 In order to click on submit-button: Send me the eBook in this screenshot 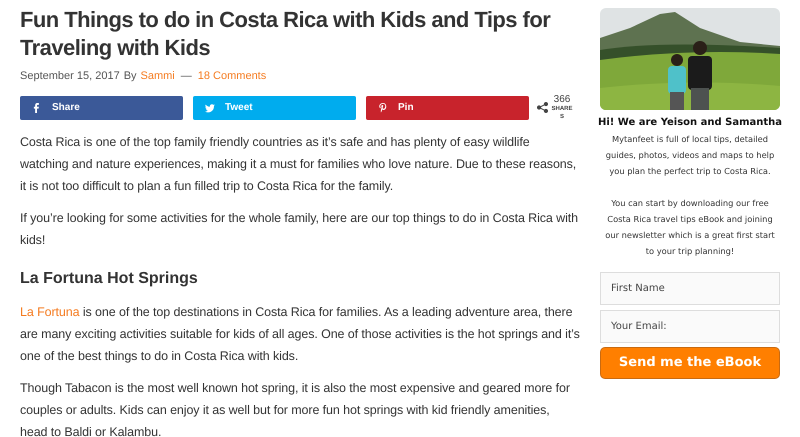, I will do `click(690, 363)`.